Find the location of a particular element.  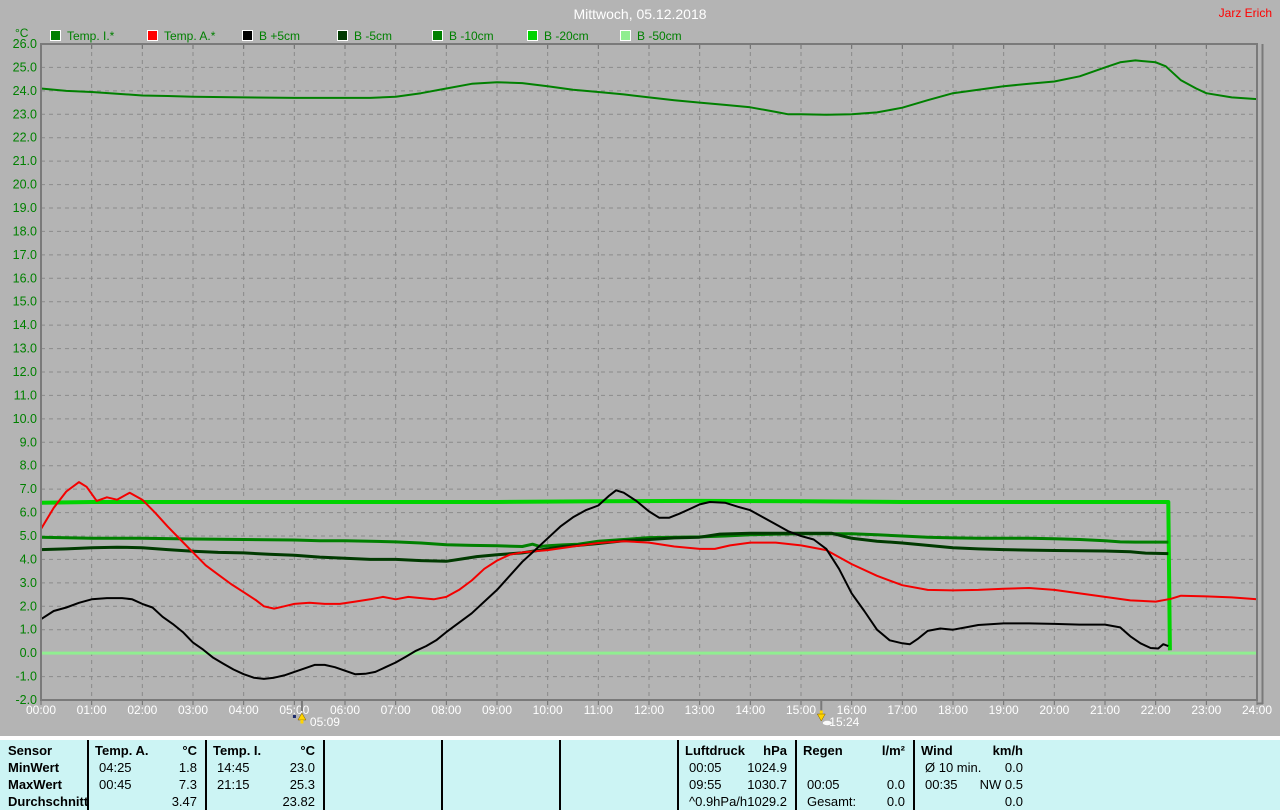

x-tick-label: 03:00 is located at coordinates (193, 710).